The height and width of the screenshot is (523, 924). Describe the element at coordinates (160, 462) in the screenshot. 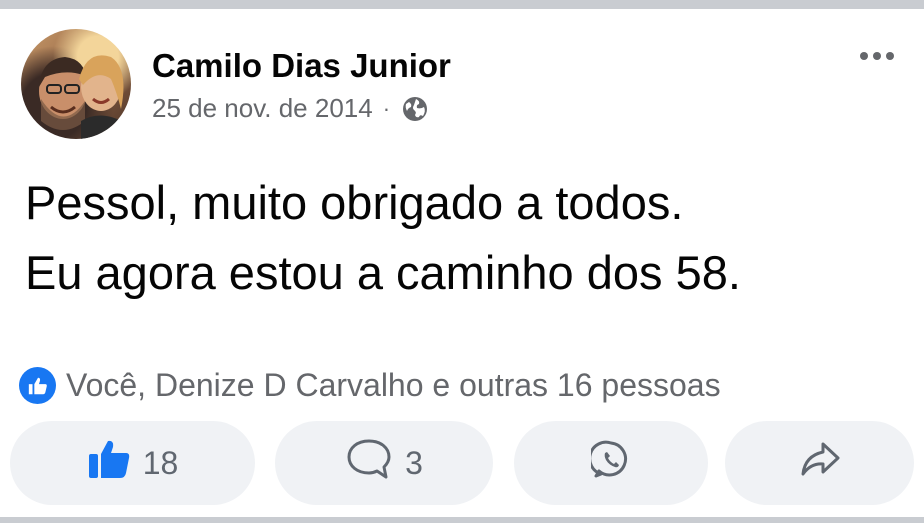

I see `like-count: 18` at that location.